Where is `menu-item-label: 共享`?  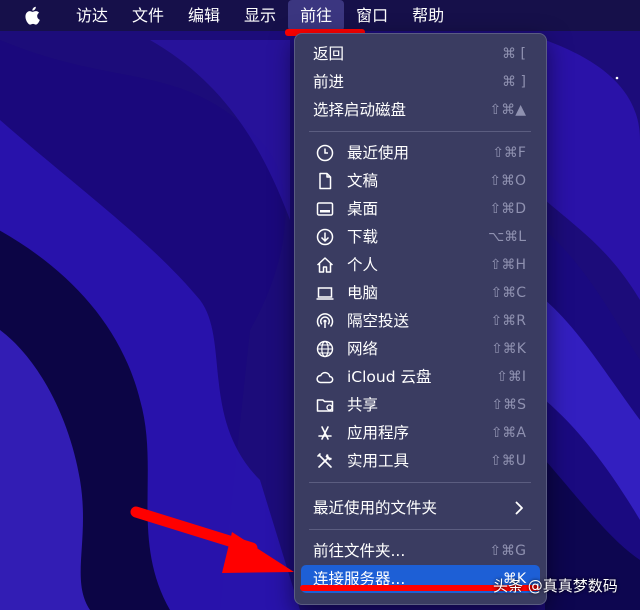
menu-item-label: 共享 is located at coordinates (363, 405).